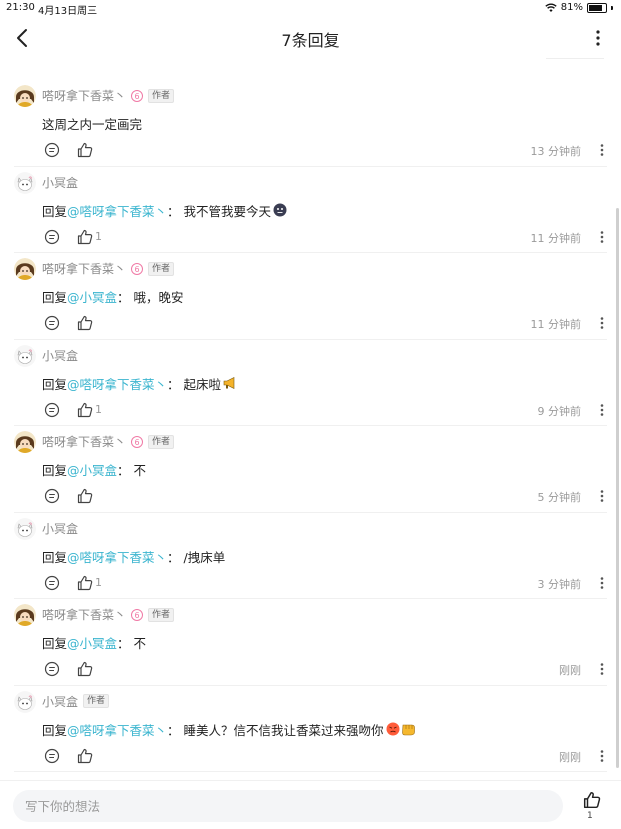 The image size is (621, 829). I want to click on comment-item: 小冥盒 回复 @嗒呀拿下香菜丶：/拽床单 1 3 分钟前, so click(310, 556).